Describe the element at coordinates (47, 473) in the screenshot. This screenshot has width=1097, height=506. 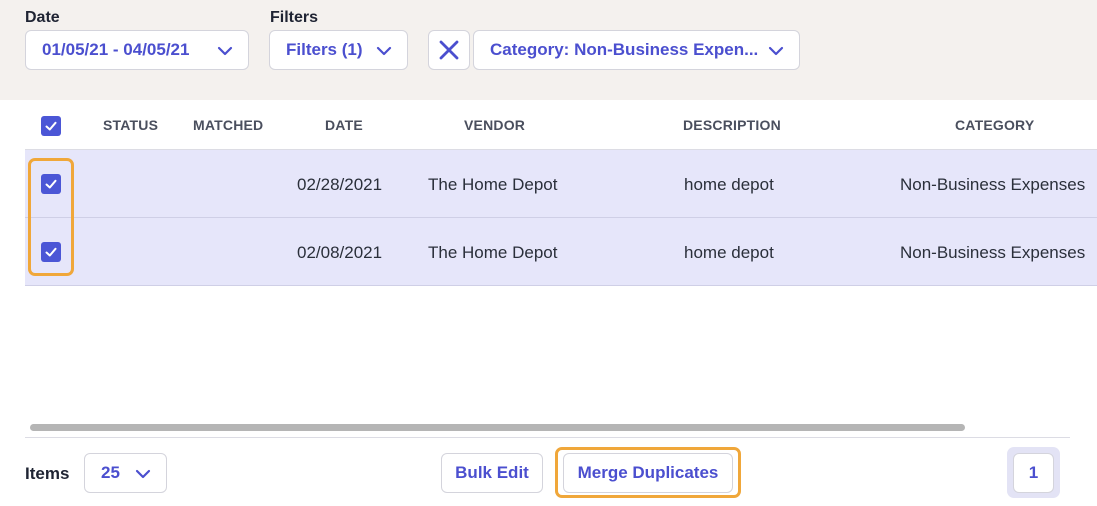
I see `items-label: Items` at that location.